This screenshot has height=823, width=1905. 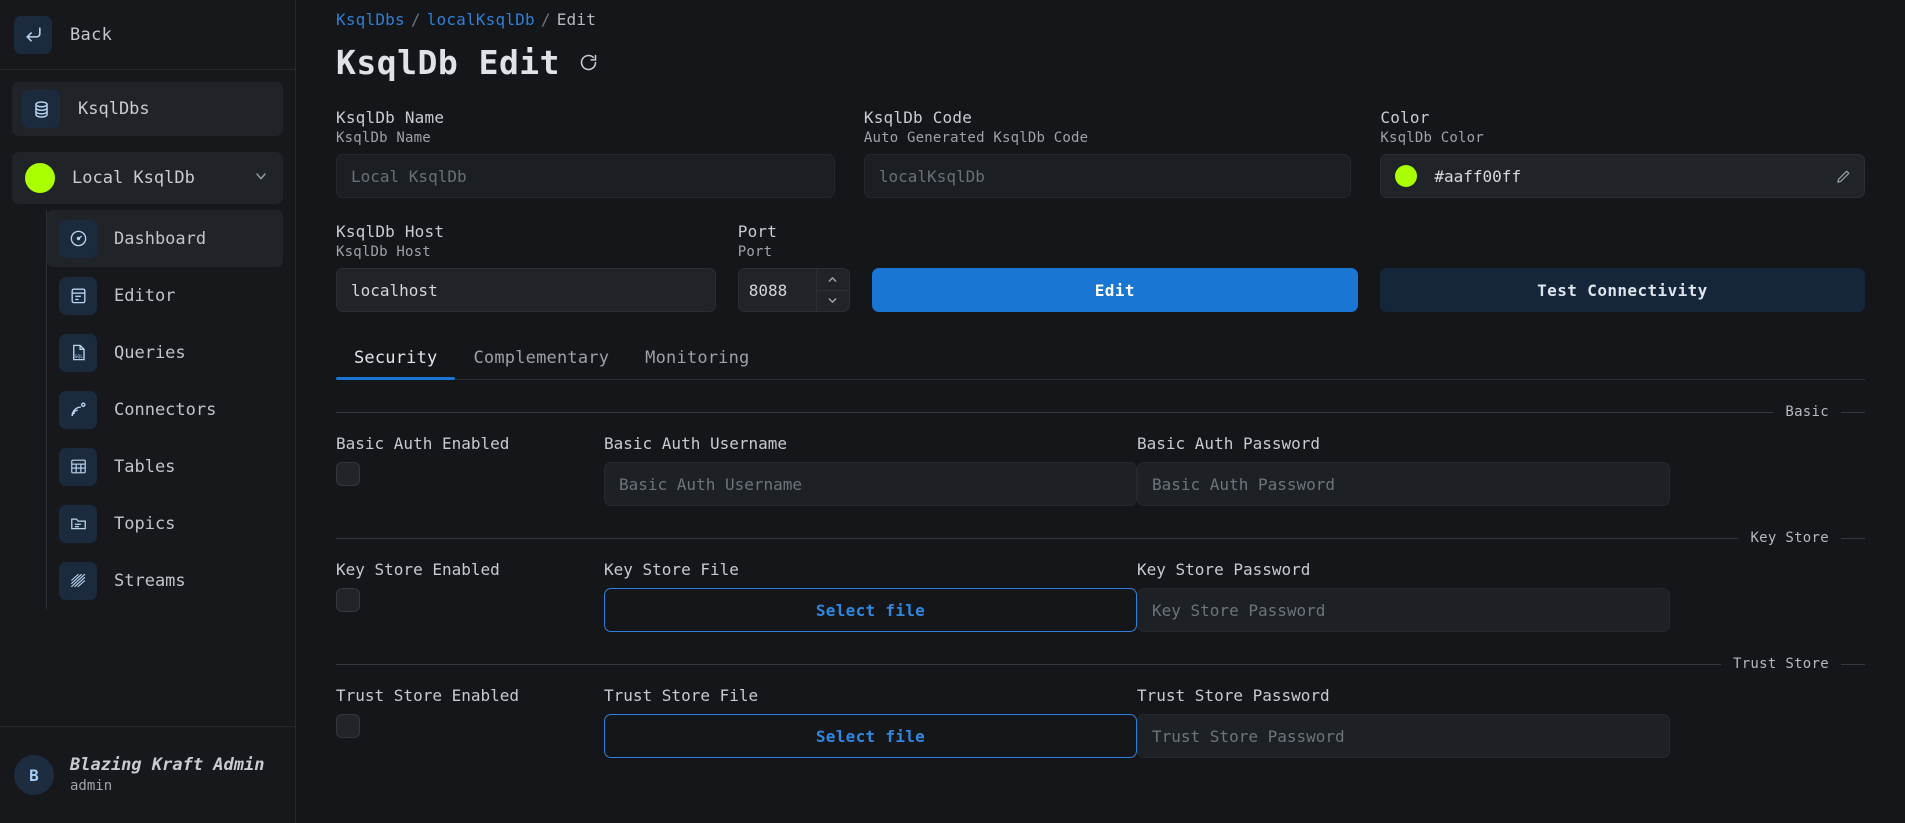 I want to click on cluster-name-label: Local KsqlDb, so click(x=133, y=178).